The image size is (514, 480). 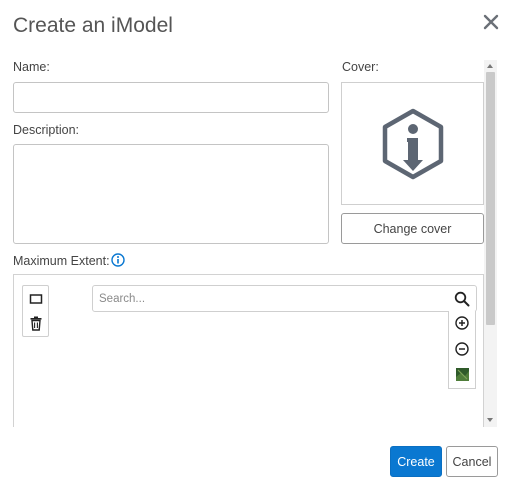 I want to click on close-icon, so click(x=491, y=22).